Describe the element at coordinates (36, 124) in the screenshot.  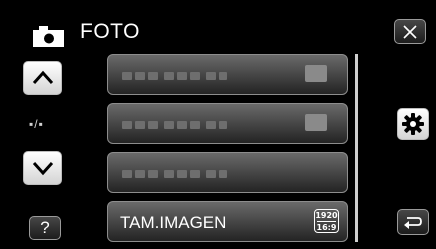
I see `page-indicator: ▪/▪` at that location.